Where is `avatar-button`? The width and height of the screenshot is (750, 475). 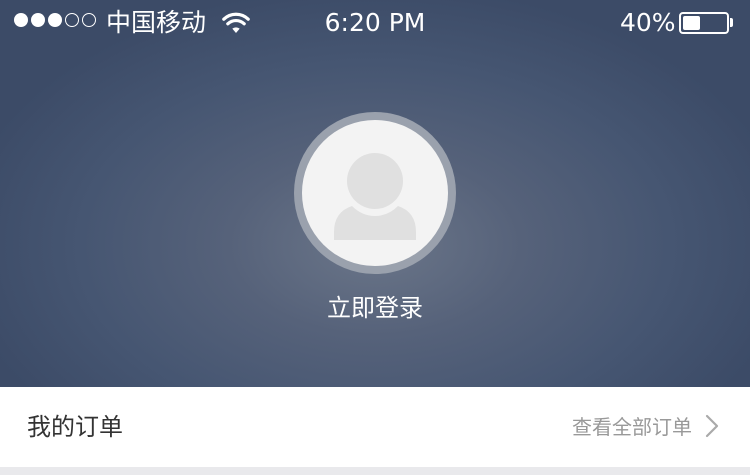 avatar-button is located at coordinates (375, 193).